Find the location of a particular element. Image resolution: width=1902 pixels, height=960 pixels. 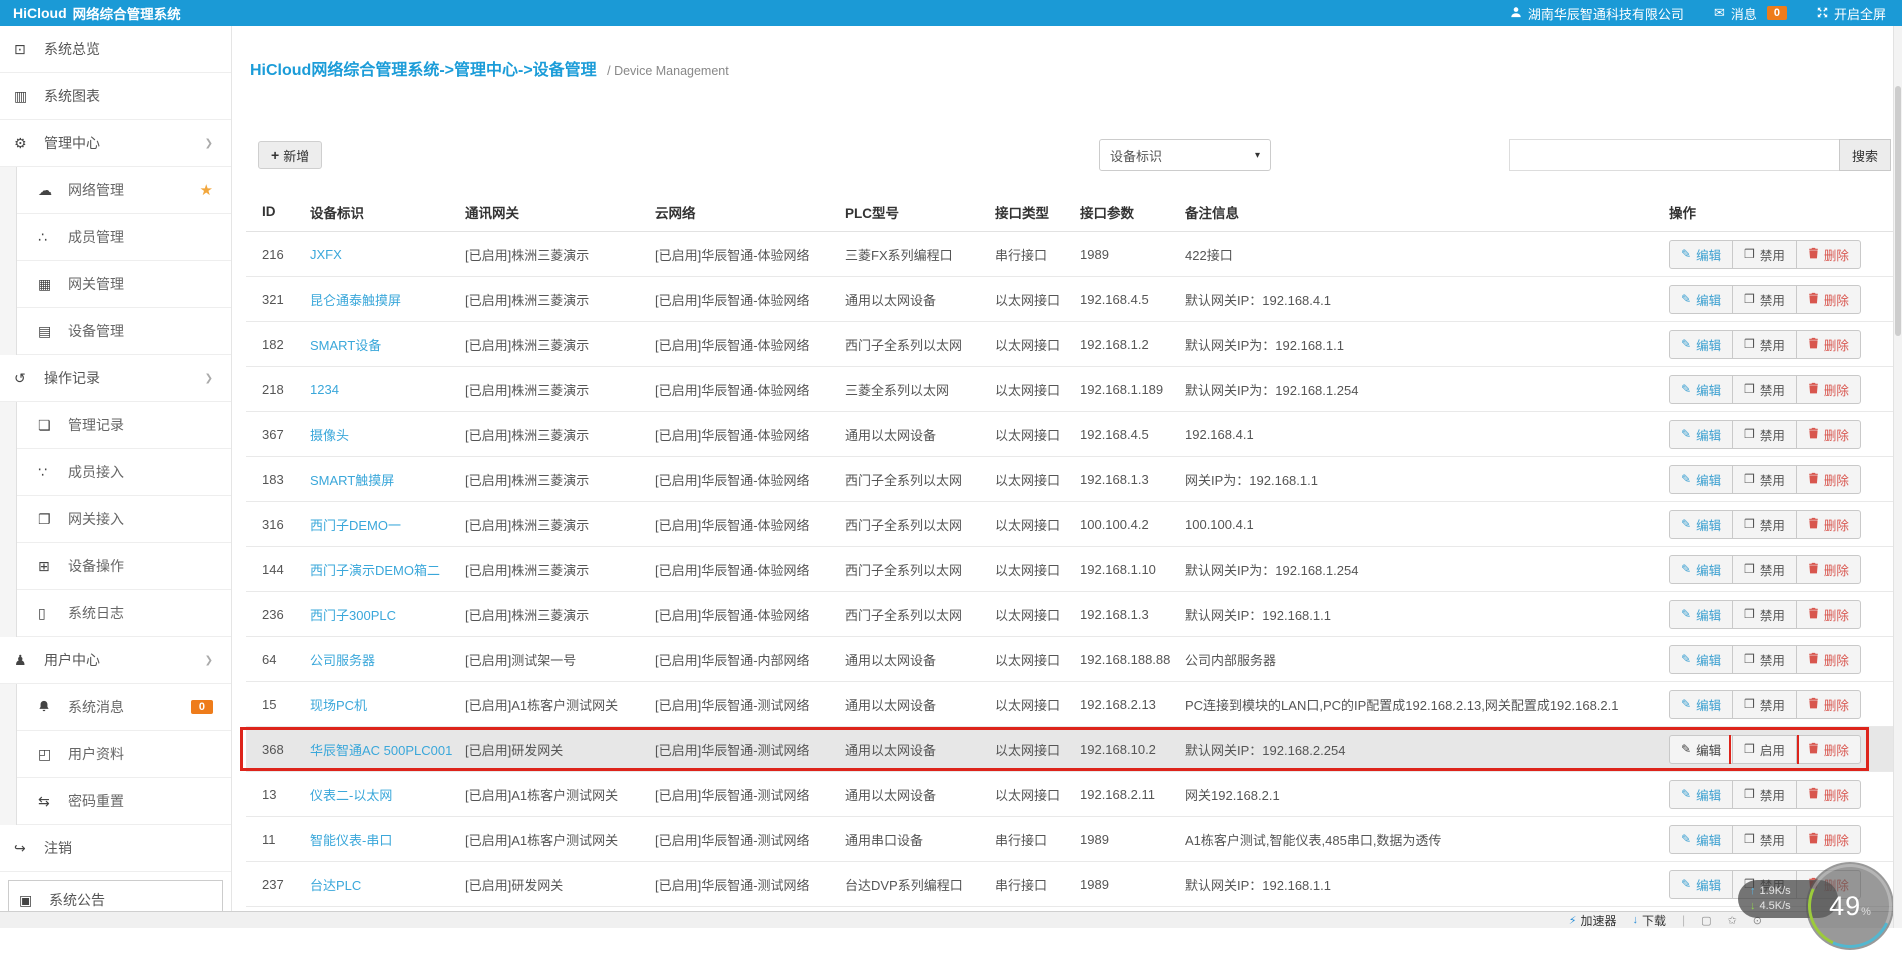

sidebar-item-share-square: ❐ 网关接入 is located at coordinates (115, 519).